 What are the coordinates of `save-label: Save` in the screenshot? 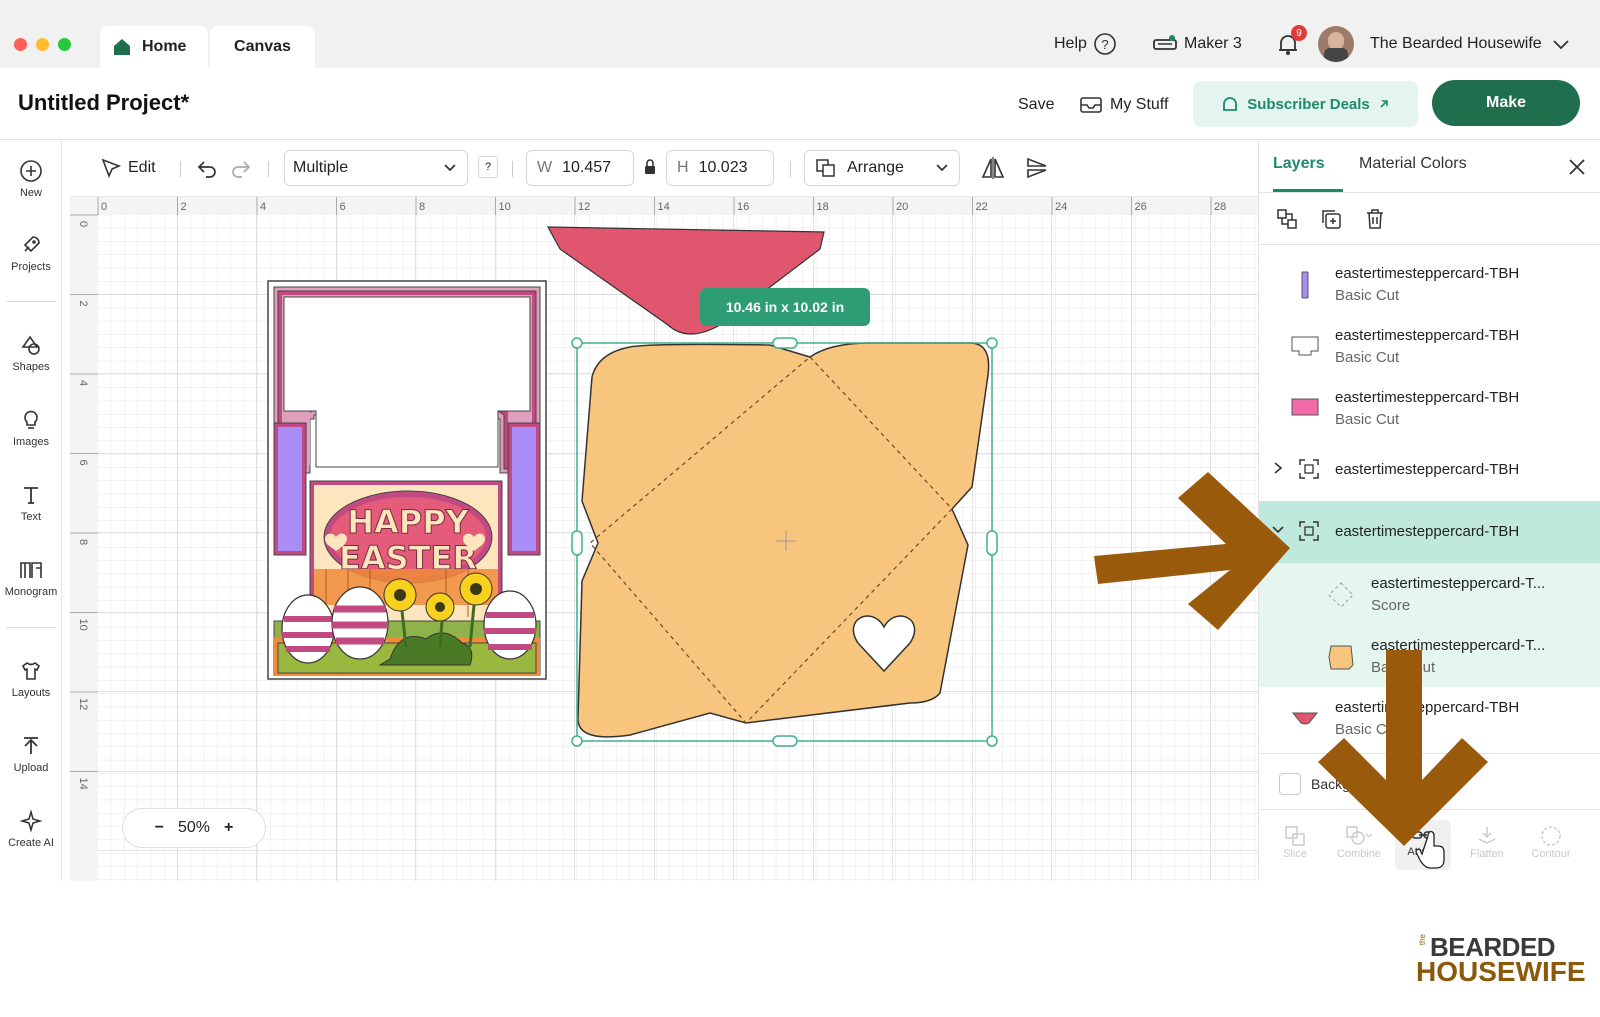 It's located at (1036, 104).